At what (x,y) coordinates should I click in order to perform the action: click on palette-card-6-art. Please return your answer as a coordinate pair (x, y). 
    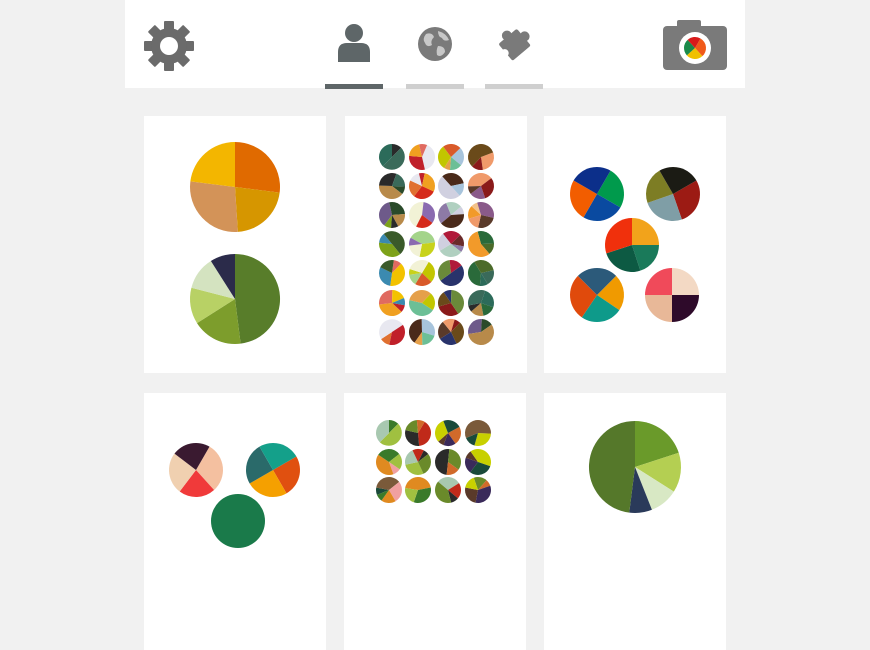
    Looking at the image, I should click on (635, 467).